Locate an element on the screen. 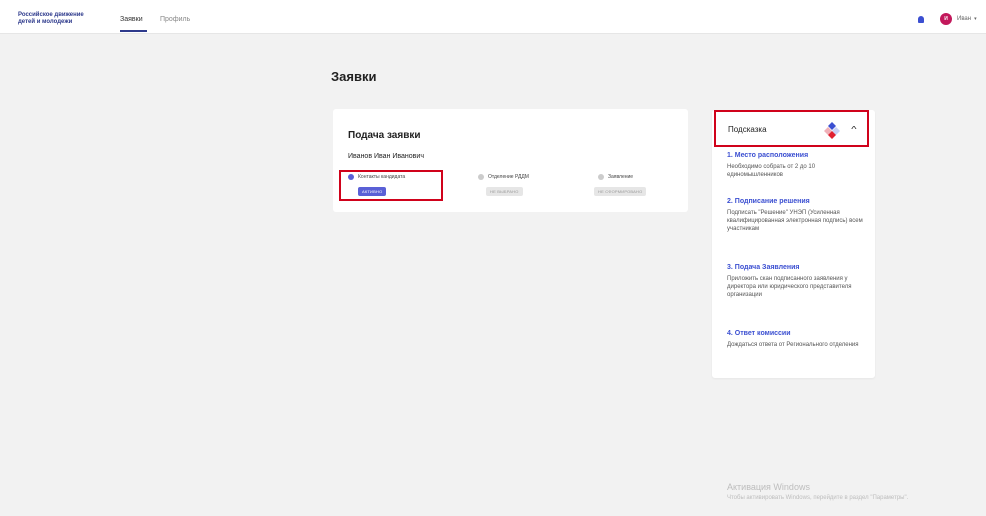 The image size is (986, 516). chevron-down-icon: ▾ is located at coordinates (975, 19).